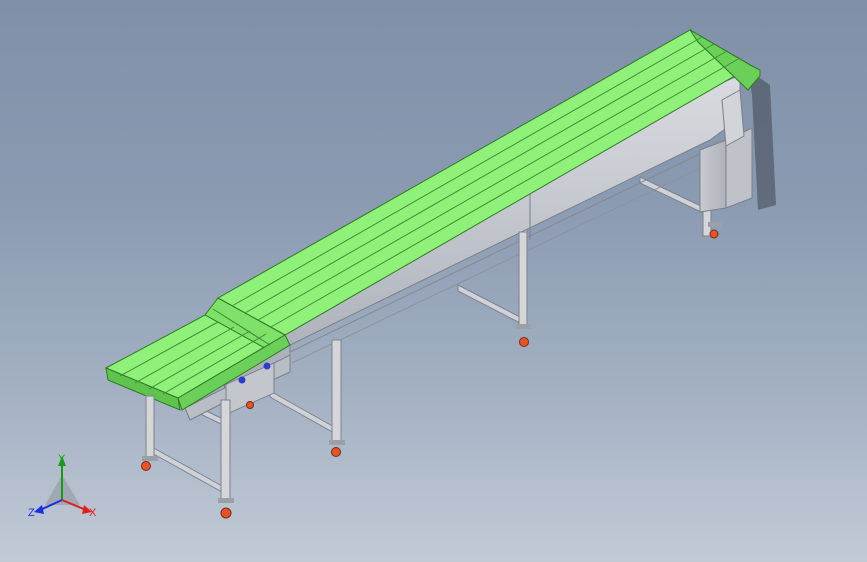  What do you see at coordinates (186, 469) in the screenshot?
I see `brace-front-left` at bounding box center [186, 469].